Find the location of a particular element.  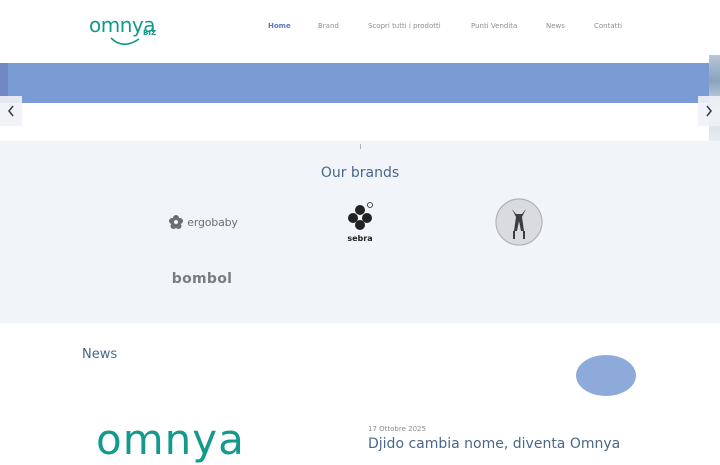

nav-brand: Brand is located at coordinates (328, 26).